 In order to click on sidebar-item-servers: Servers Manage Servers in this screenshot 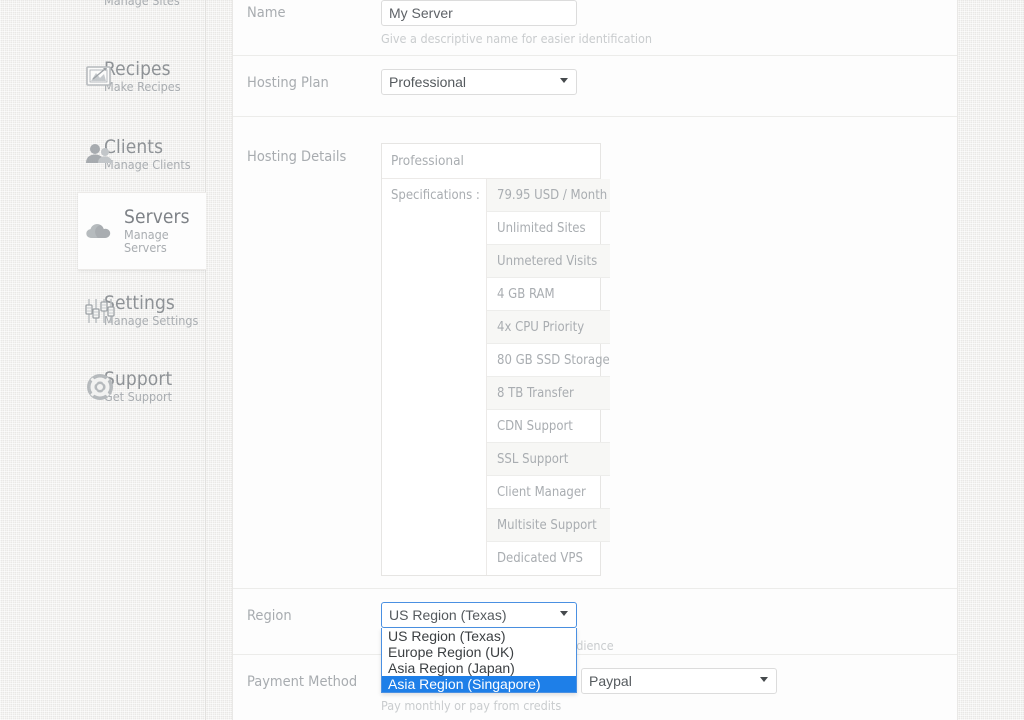, I will do `click(142, 231)`.